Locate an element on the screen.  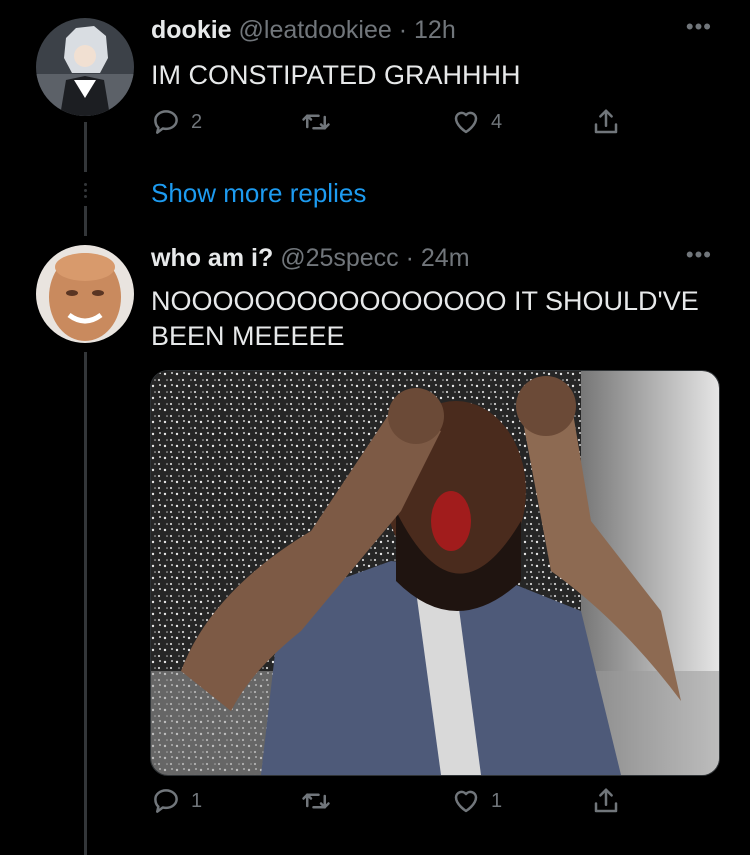
reply-button: 1 is located at coordinates (176, 801).